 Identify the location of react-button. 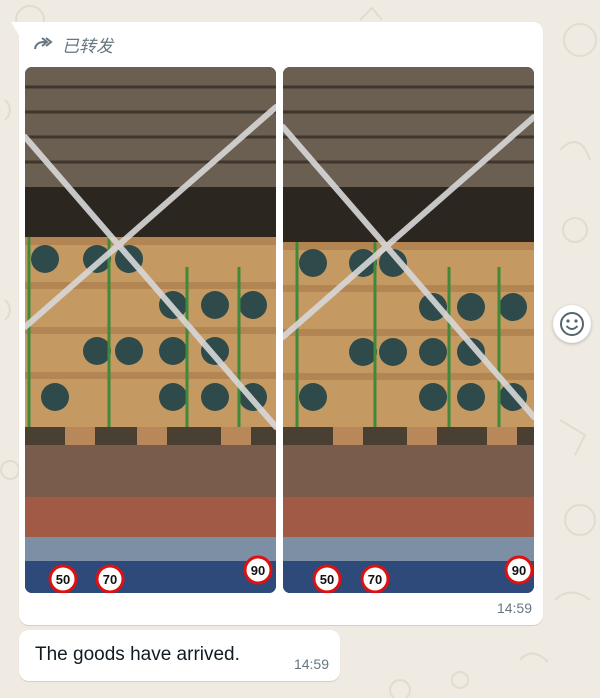
(572, 324).